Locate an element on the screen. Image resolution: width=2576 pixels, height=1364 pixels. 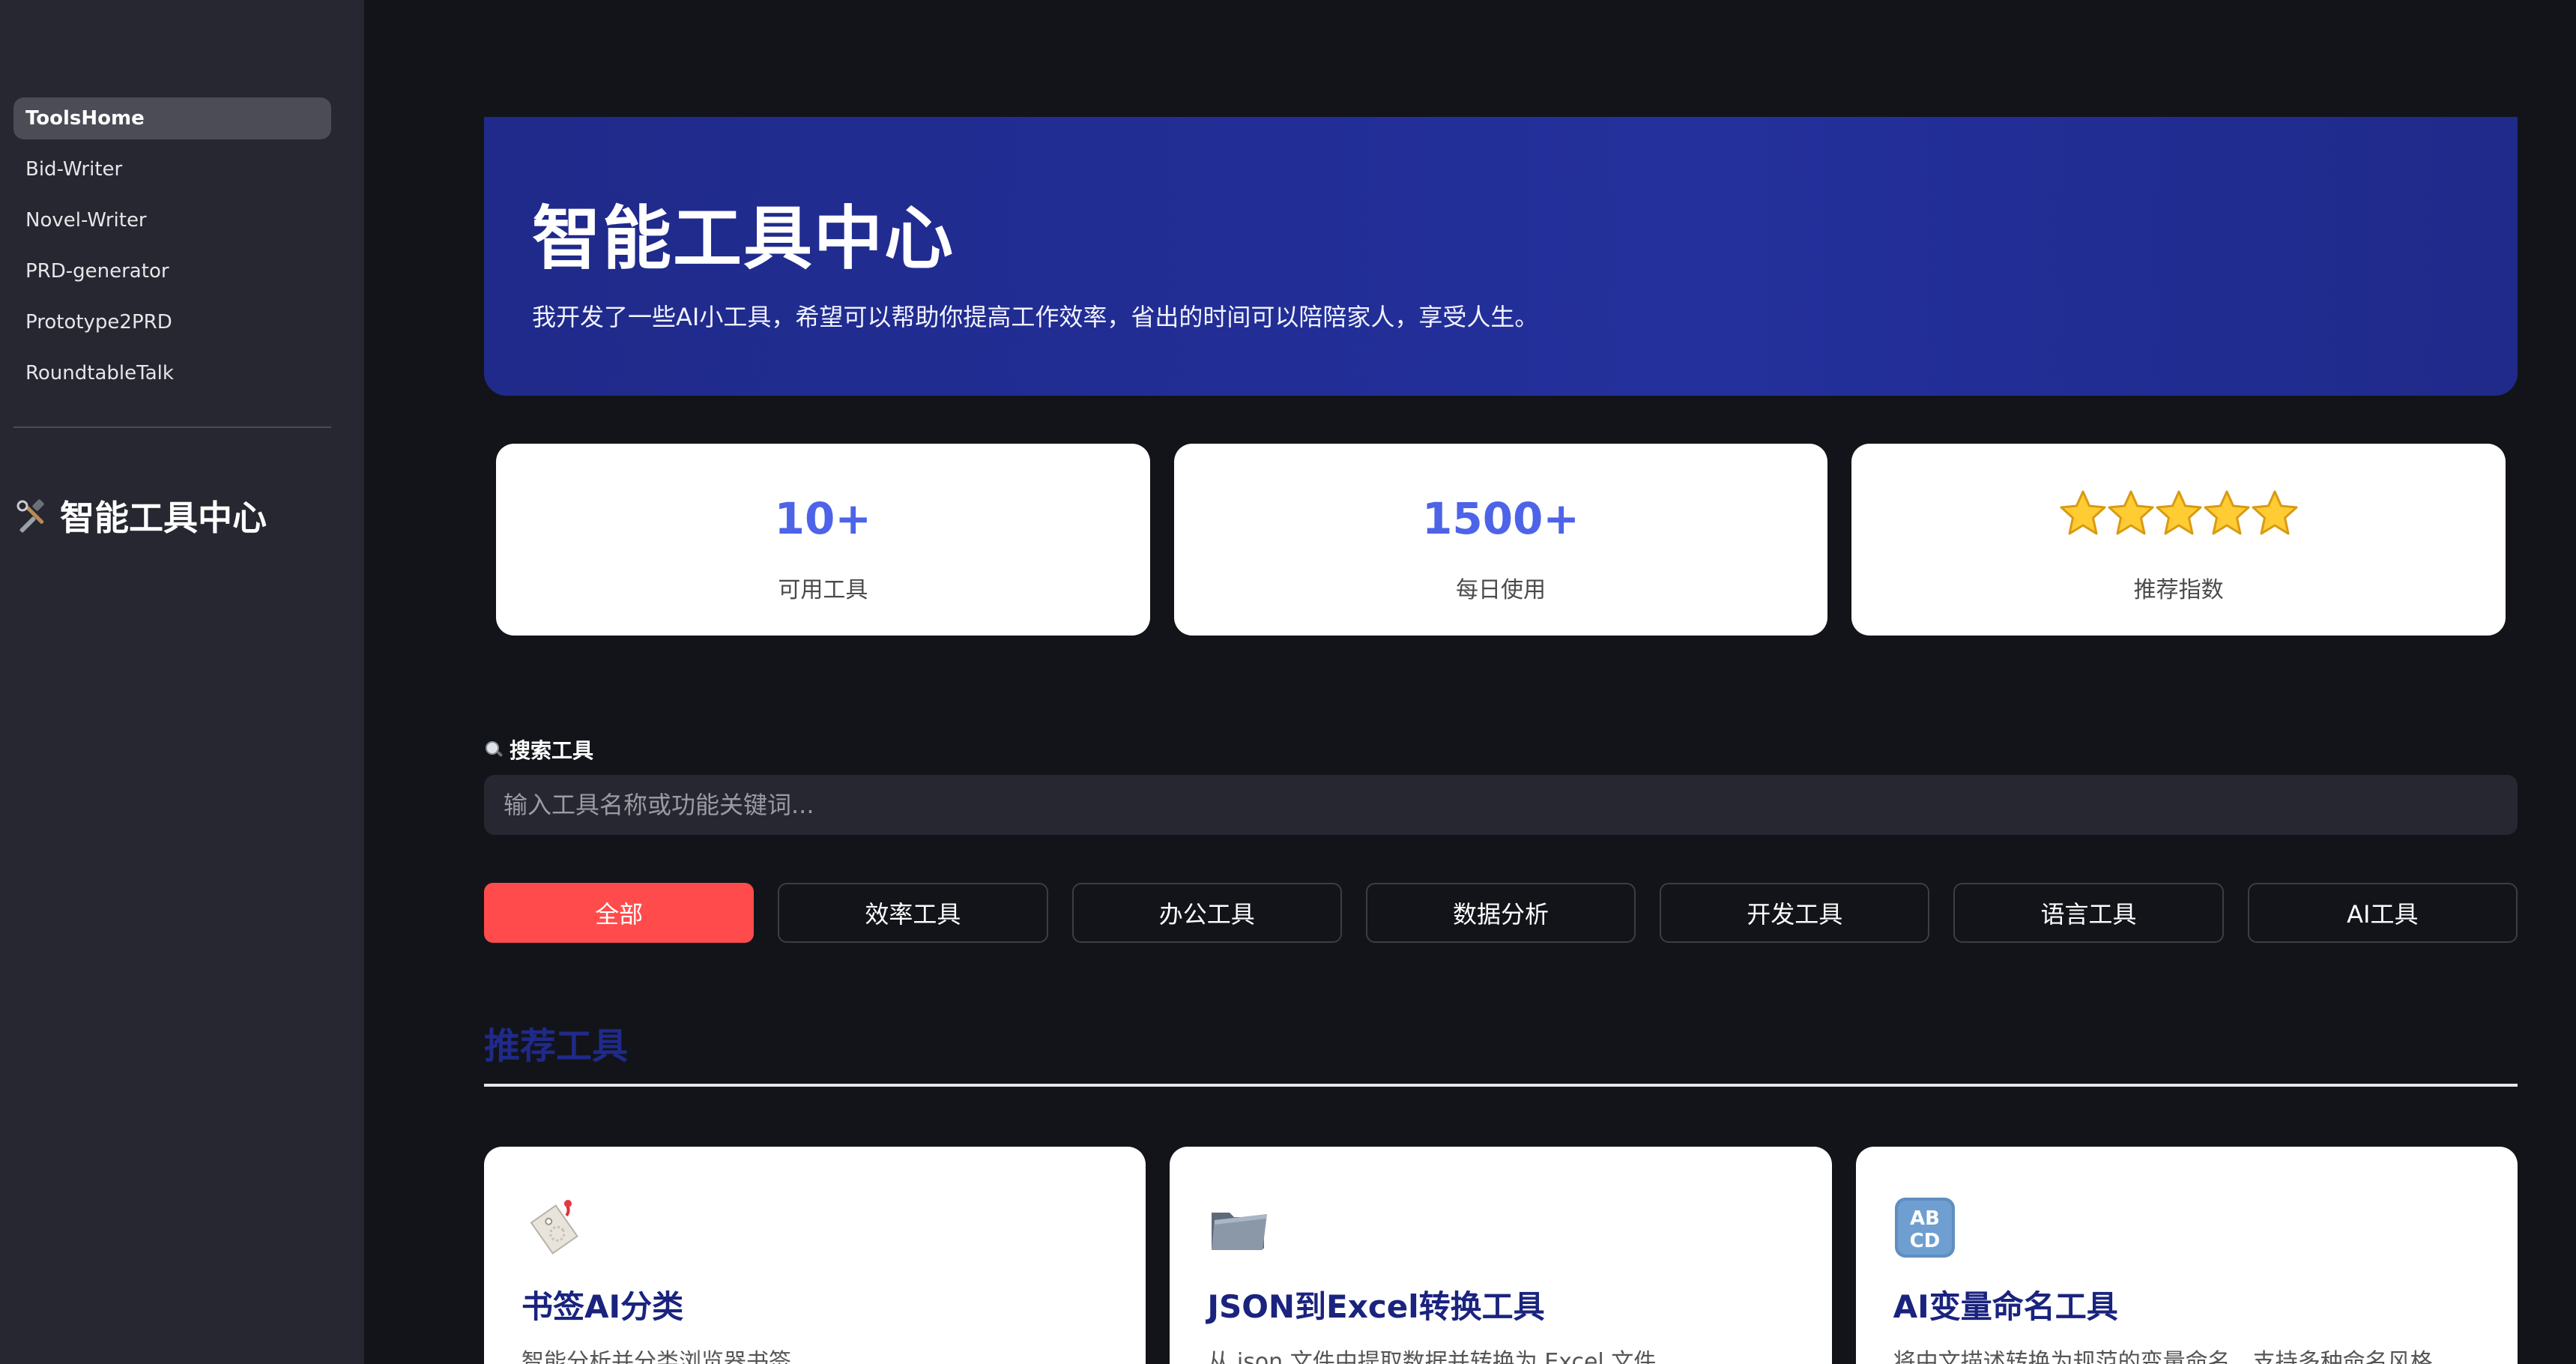
category-filters: 全部 效率工具 办公工具 数据分析 开发工具 语言工具 AI工具 is located at coordinates (1501, 913).